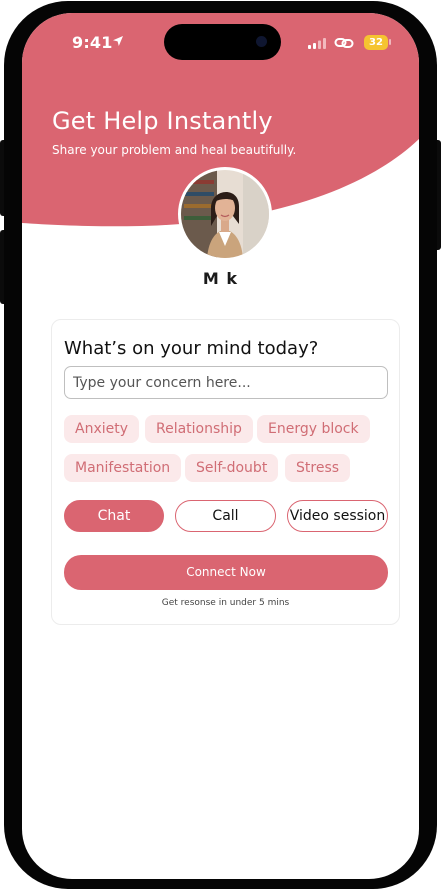  I want to click on battery-icon: 32, so click(376, 42).